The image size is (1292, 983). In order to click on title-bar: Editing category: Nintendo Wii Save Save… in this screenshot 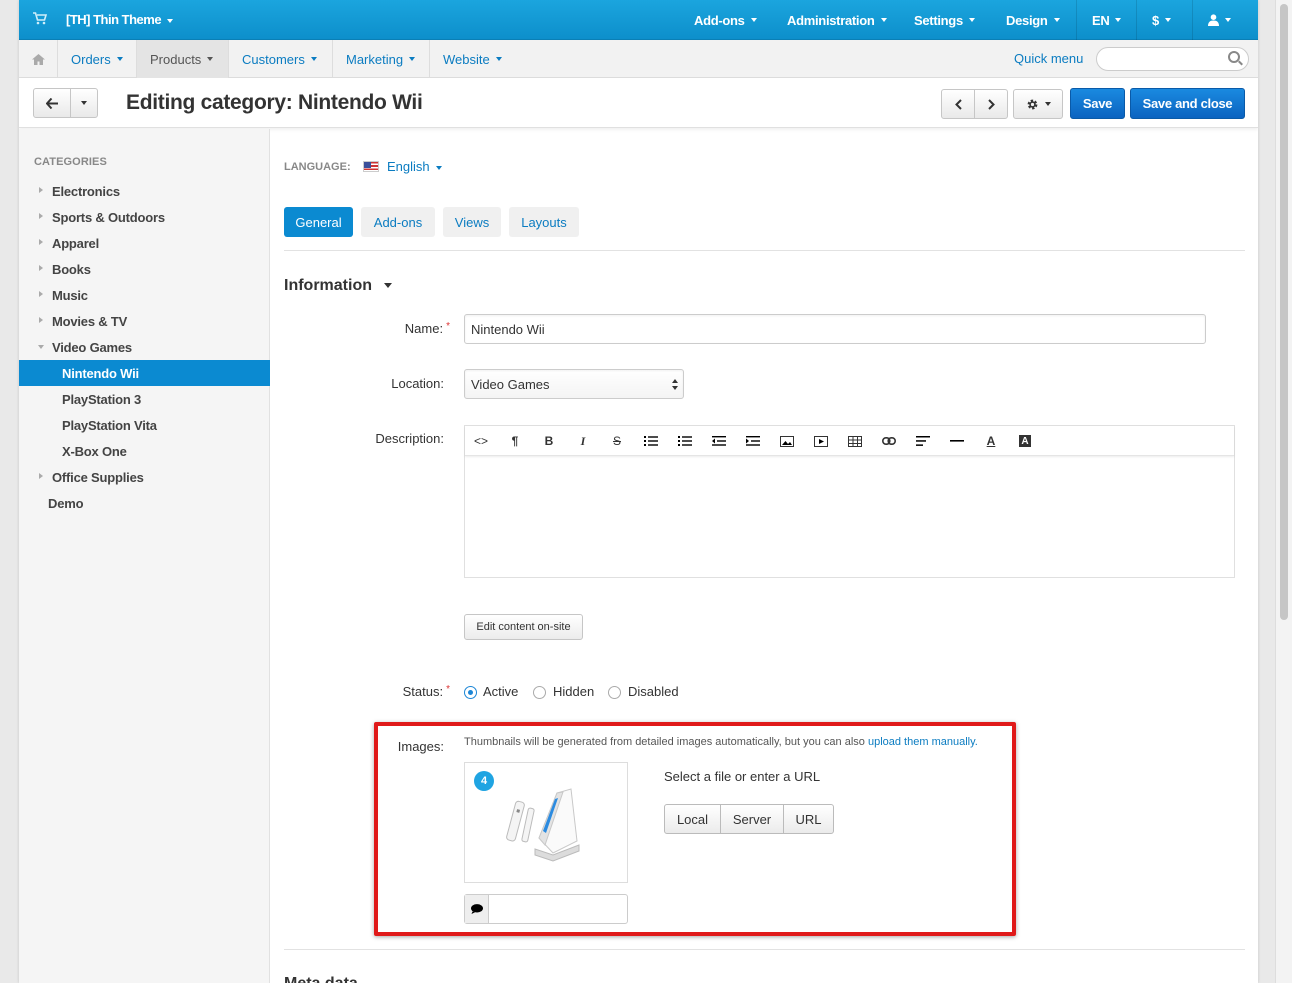, I will do `click(638, 103)`.